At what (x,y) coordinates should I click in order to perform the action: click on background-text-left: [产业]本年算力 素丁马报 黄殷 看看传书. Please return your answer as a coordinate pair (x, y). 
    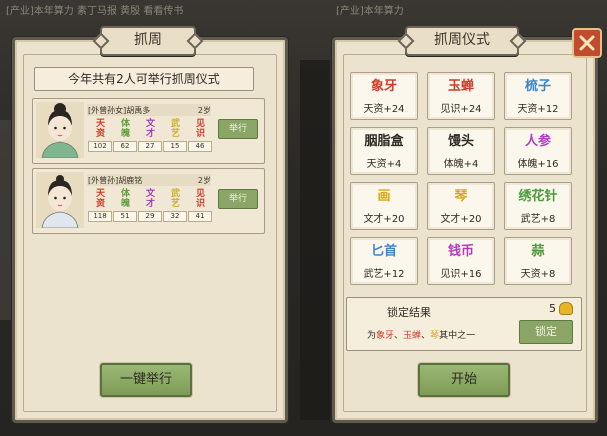
    Looking at the image, I should click on (95, 11).